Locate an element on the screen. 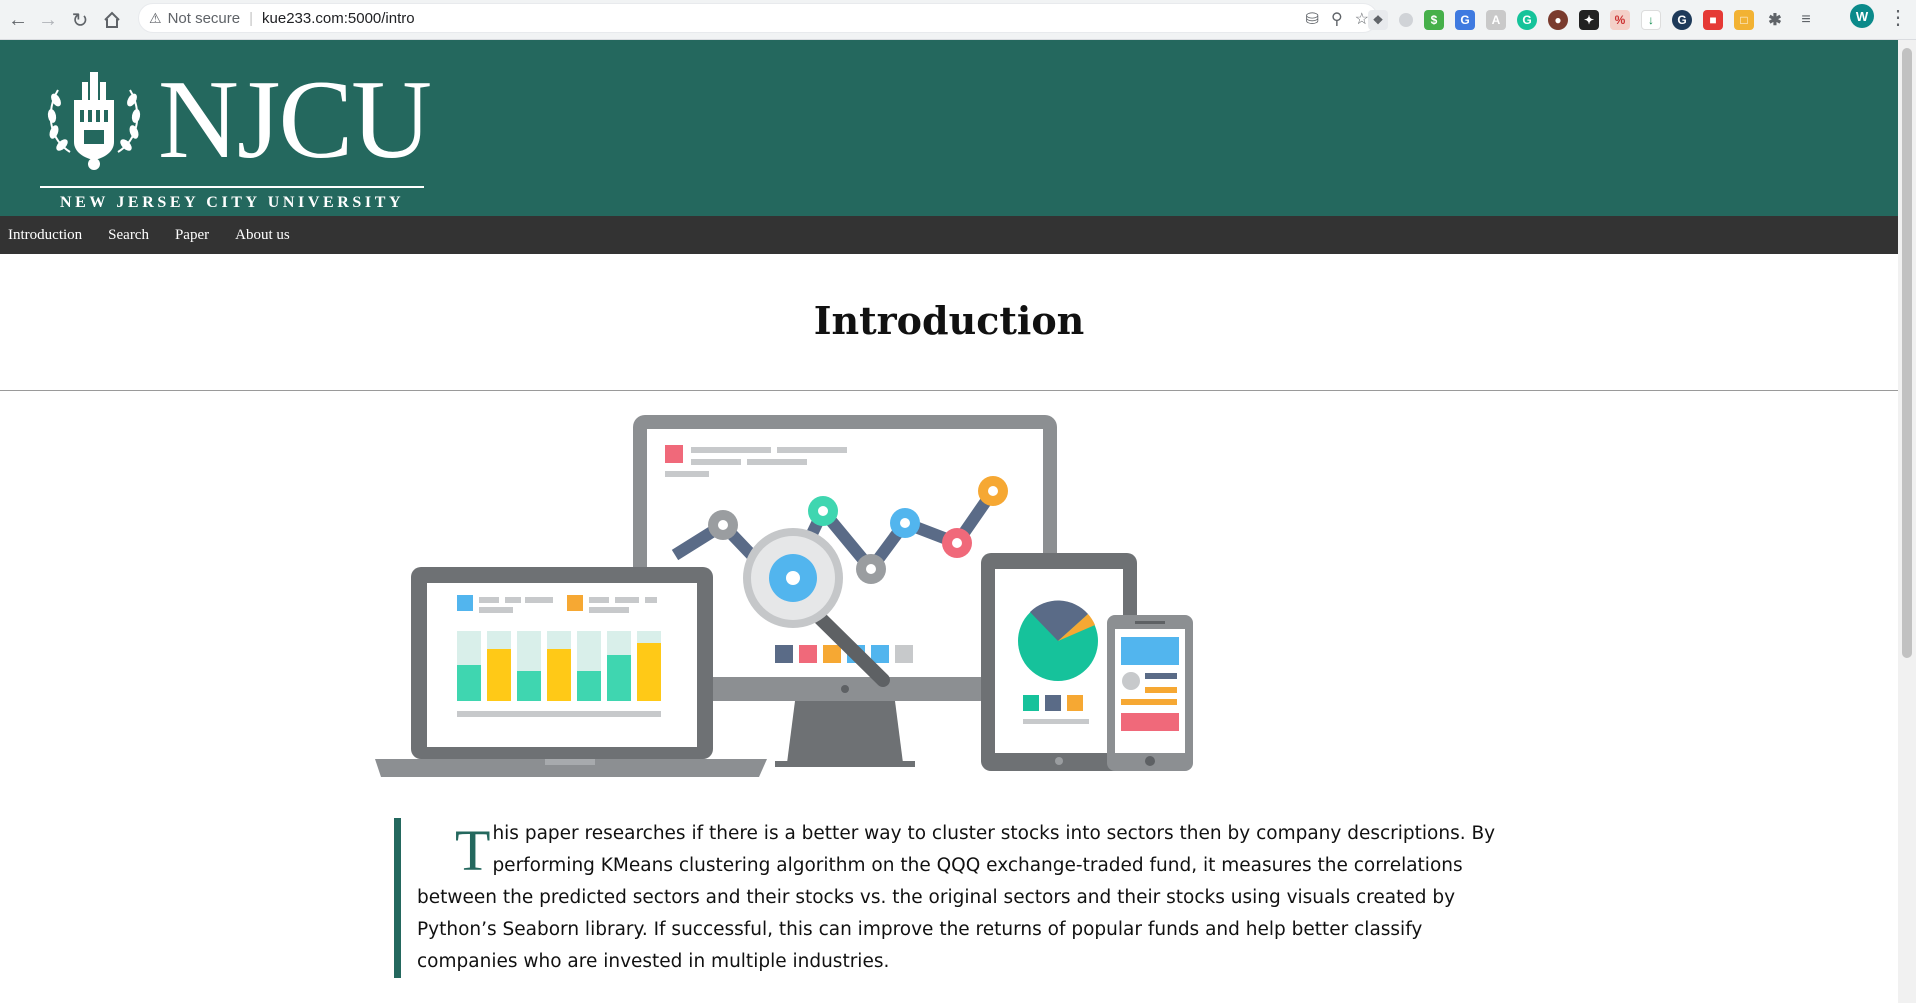  home-icon is located at coordinates (112, 20).